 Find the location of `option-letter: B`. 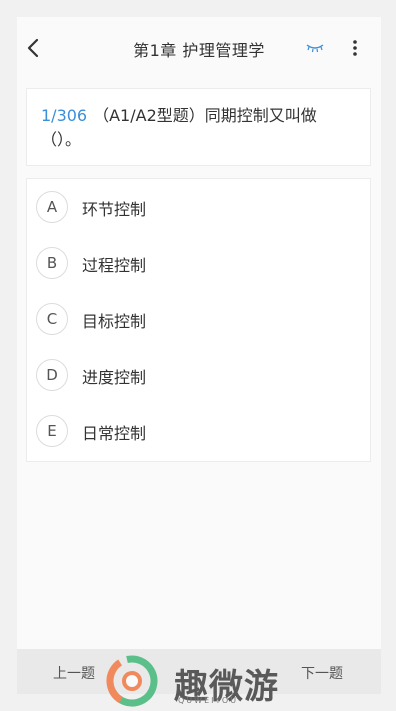

option-letter: B is located at coordinates (52, 263).